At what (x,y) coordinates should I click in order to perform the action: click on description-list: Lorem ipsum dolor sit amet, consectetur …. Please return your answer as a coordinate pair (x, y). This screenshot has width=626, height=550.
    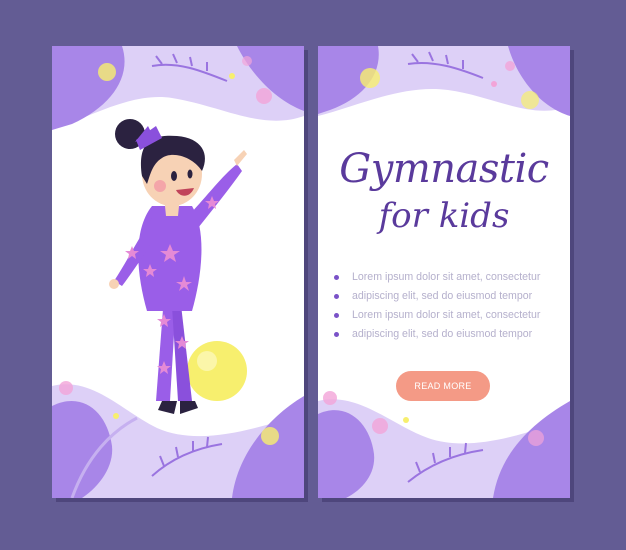
    Looking at the image, I should click on (450, 306).